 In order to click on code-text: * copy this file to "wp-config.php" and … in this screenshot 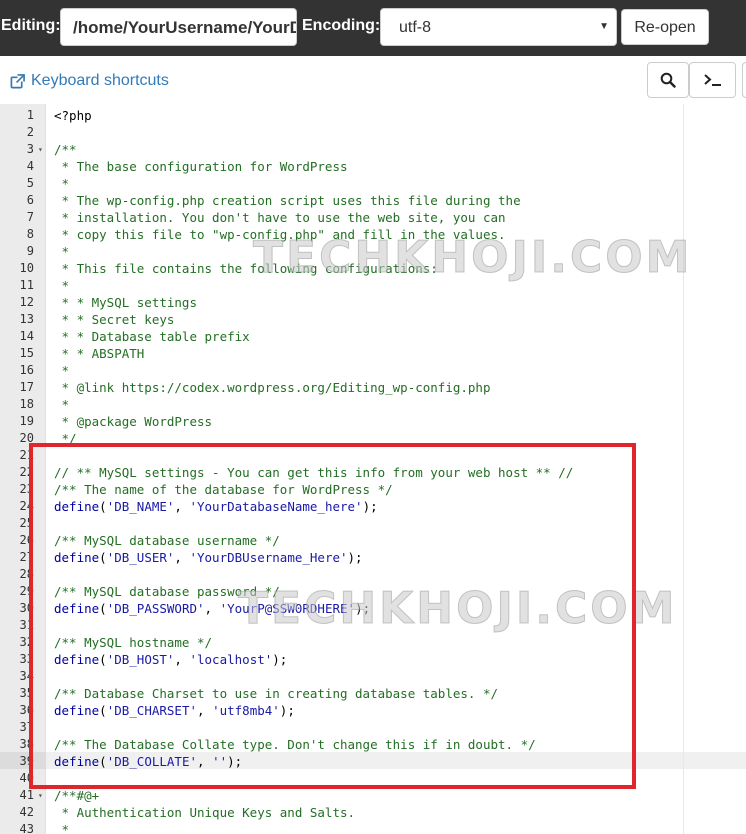, I will do `click(280, 234)`.